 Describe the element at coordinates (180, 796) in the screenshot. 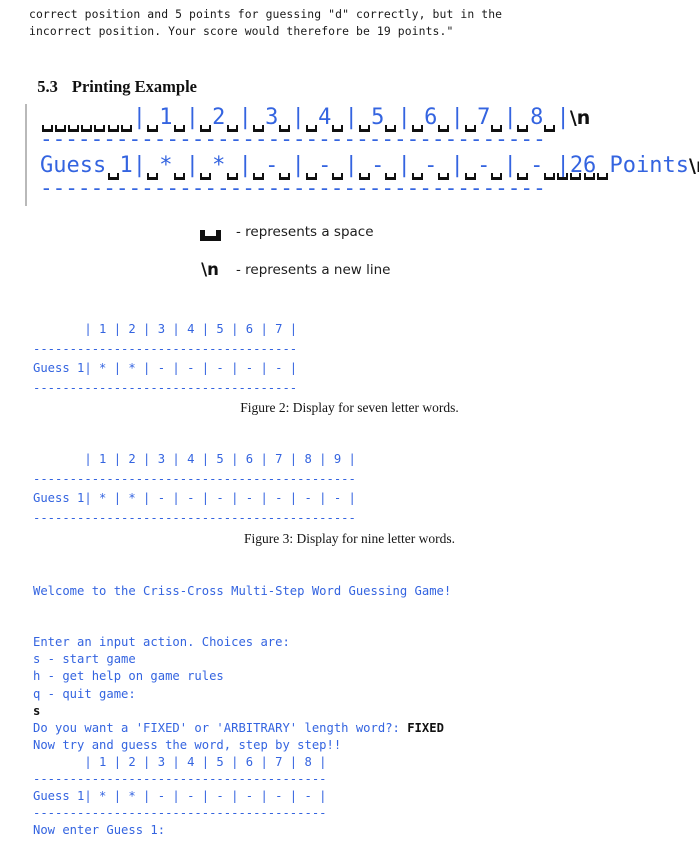

I see `terminal-board-guess: Guess 1| * | * | - | - | - | - | - | - |` at that location.